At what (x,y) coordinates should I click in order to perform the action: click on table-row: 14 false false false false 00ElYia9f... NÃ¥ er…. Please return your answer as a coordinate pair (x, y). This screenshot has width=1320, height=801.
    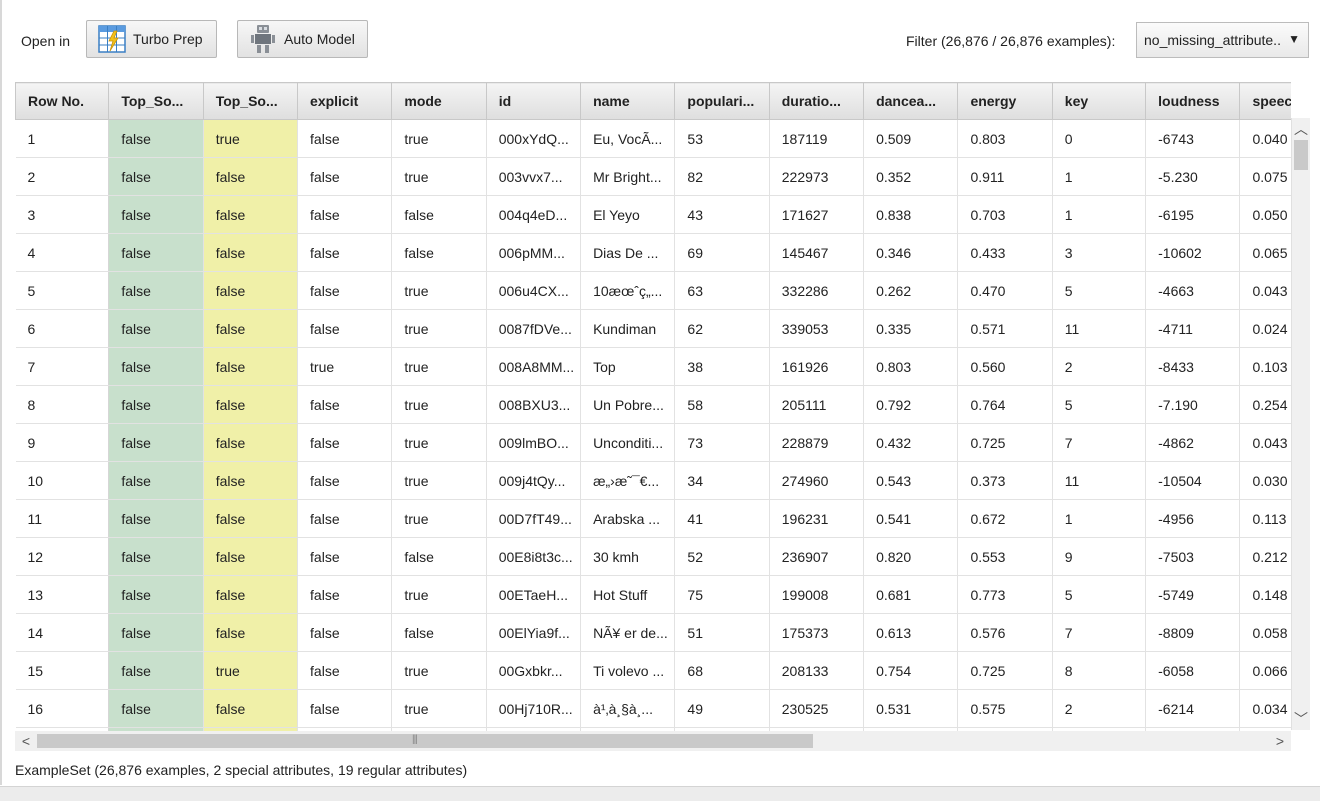
    Looking at the image, I should click on (653, 632).